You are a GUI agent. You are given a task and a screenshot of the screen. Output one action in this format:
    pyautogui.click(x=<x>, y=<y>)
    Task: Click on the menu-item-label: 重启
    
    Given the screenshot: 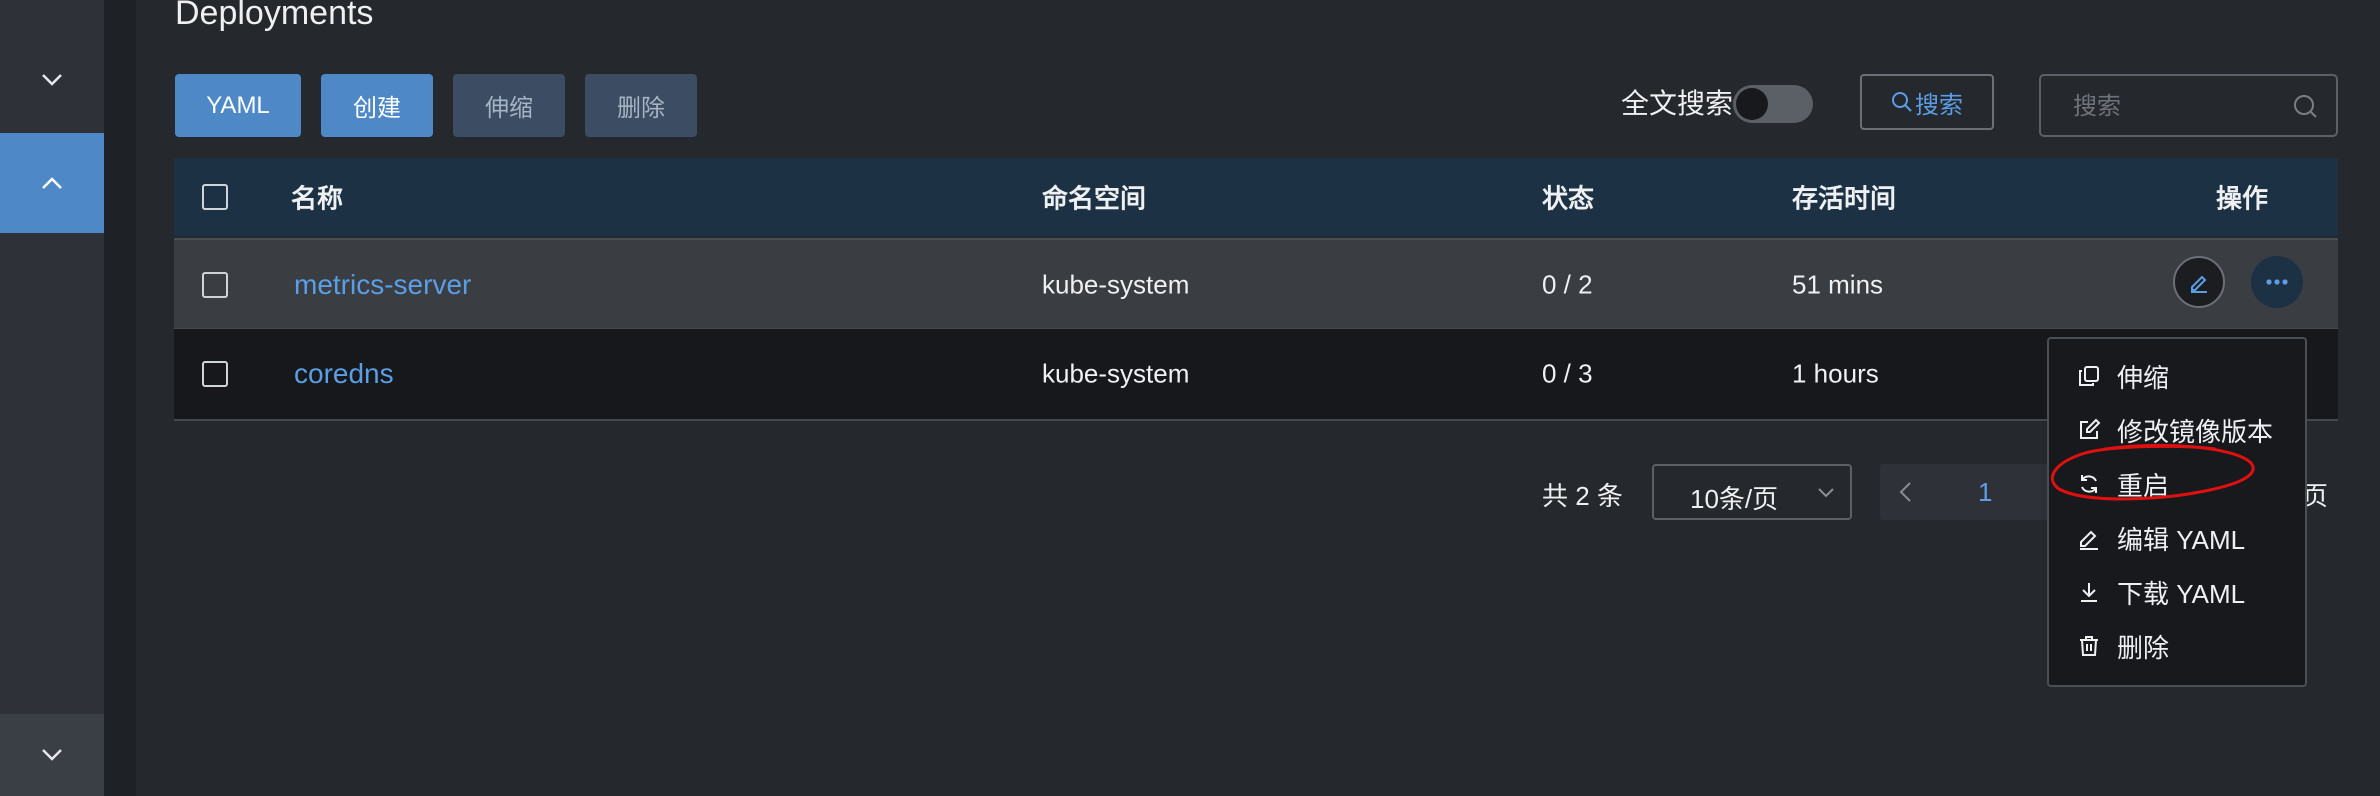 What is the action you would take?
    pyautogui.click(x=2143, y=485)
    